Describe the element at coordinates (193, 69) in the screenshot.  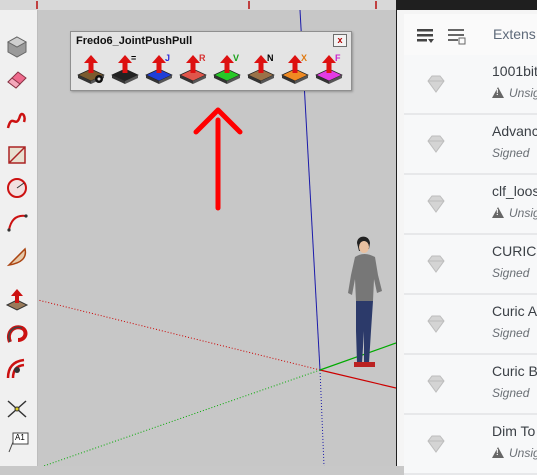
I see `round-pushpull-button: R` at that location.